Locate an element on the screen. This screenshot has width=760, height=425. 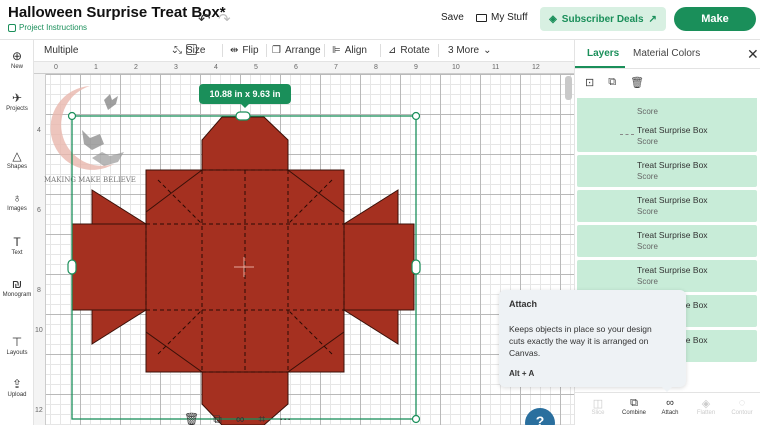
operation-select: Multiple ⌄ is located at coordinates (111, 50).